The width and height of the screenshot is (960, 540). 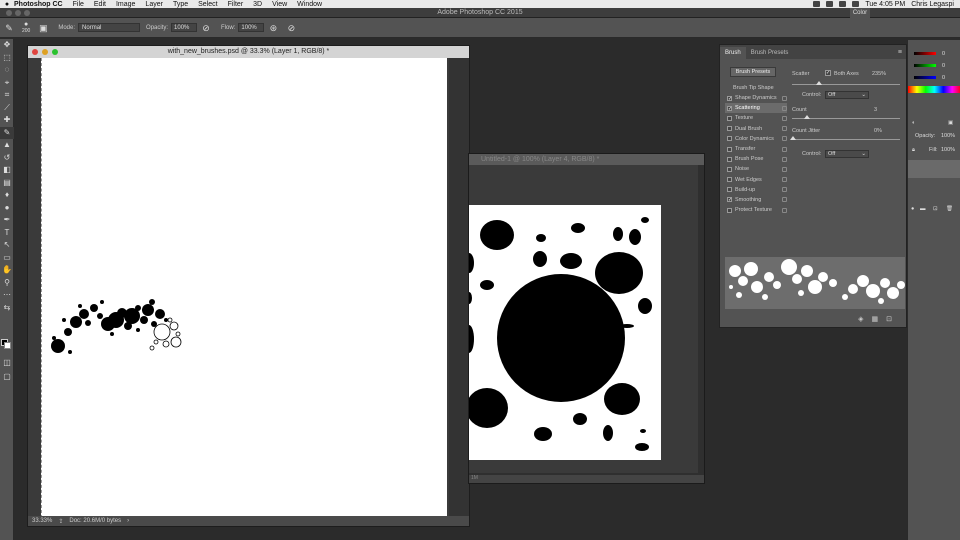 I want to click on both-axes-checkbox: ✓, so click(x=828, y=73).